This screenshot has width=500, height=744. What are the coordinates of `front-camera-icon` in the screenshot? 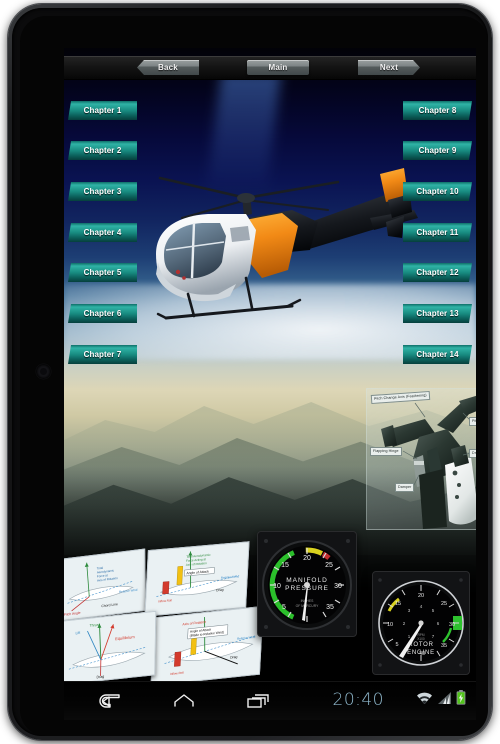 It's located at (43, 371).